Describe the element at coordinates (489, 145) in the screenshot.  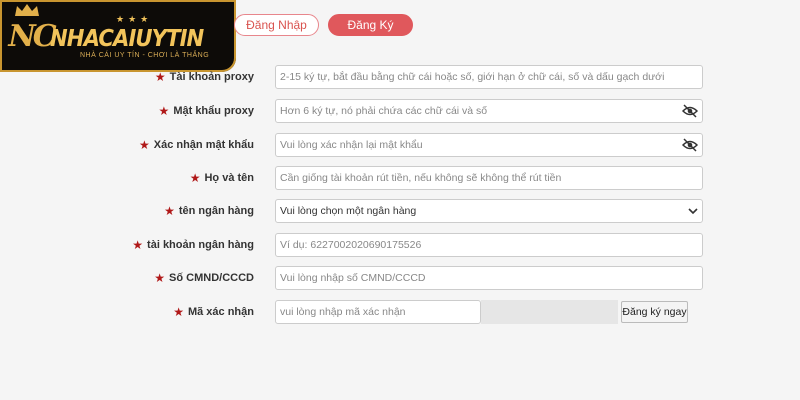
I see `confirm-password-input: Vui lòng xác nhận lại mật khẩu` at that location.